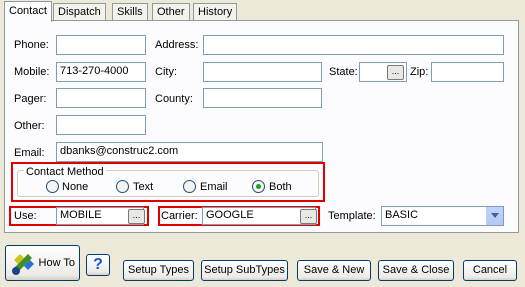 This screenshot has height=287, width=525. What do you see at coordinates (174, 99) in the screenshot?
I see `county-label: County:` at bounding box center [174, 99].